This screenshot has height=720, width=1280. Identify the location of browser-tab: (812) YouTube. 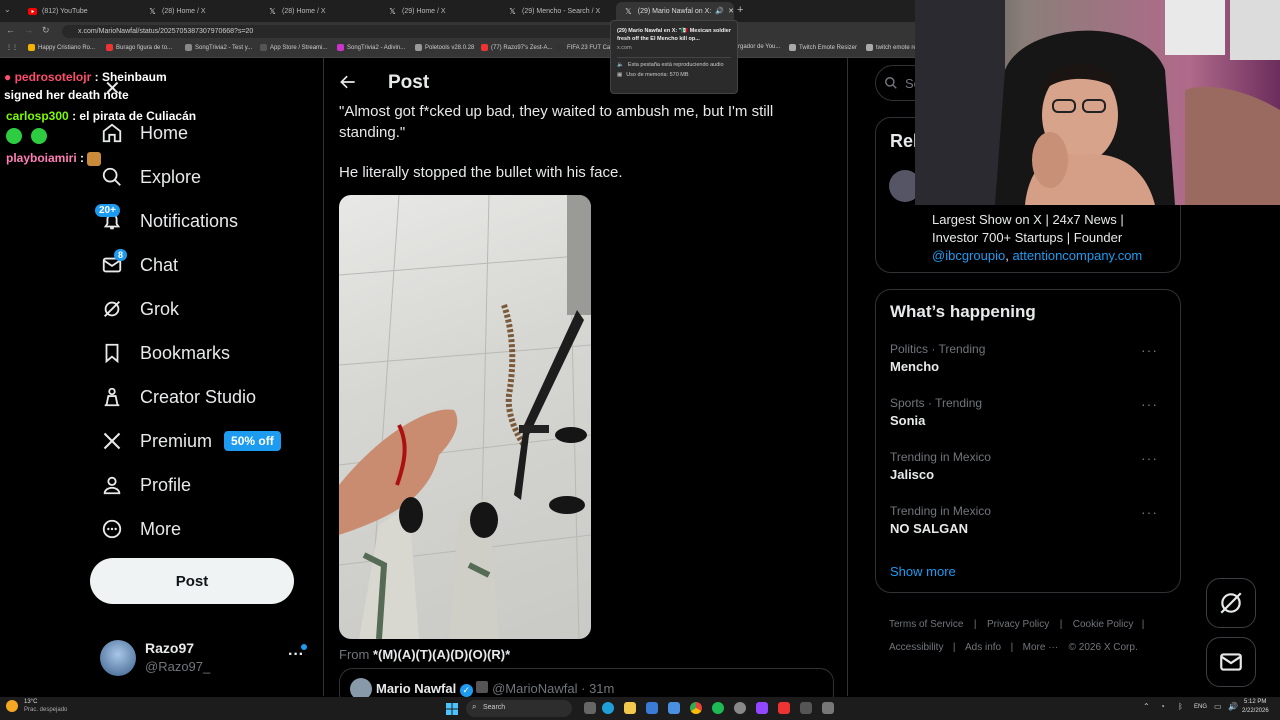
(79, 11).